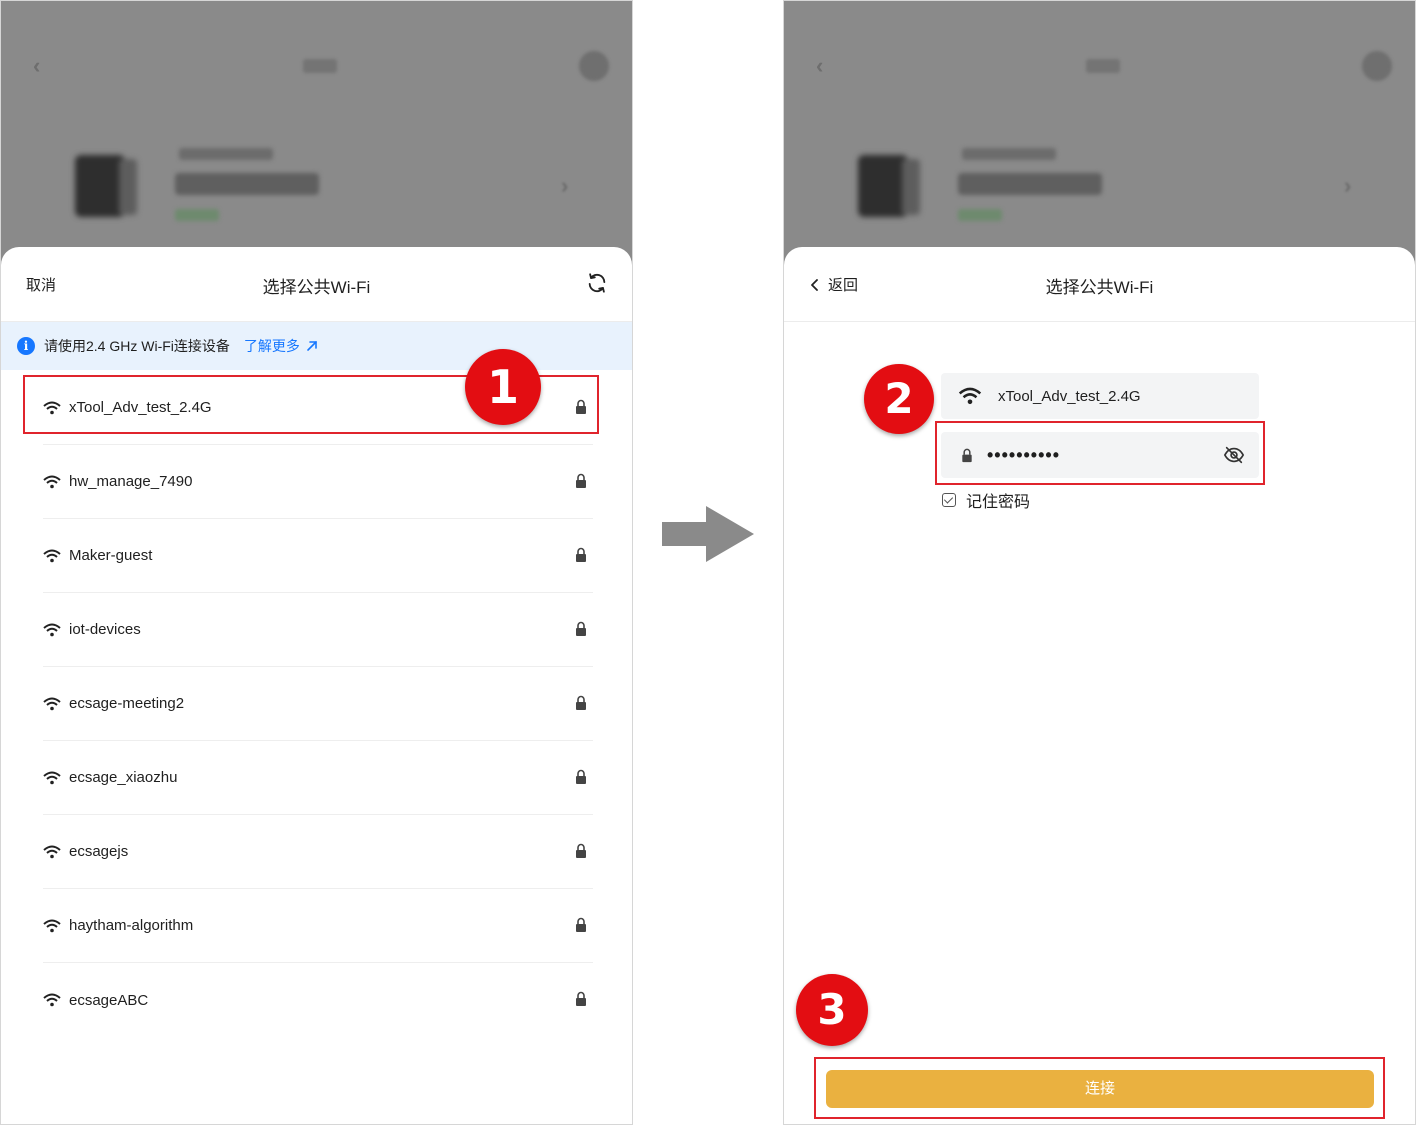  Describe the element at coordinates (318, 630) in the screenshot. I see `wifi-network-item: iot-devices` at that location.